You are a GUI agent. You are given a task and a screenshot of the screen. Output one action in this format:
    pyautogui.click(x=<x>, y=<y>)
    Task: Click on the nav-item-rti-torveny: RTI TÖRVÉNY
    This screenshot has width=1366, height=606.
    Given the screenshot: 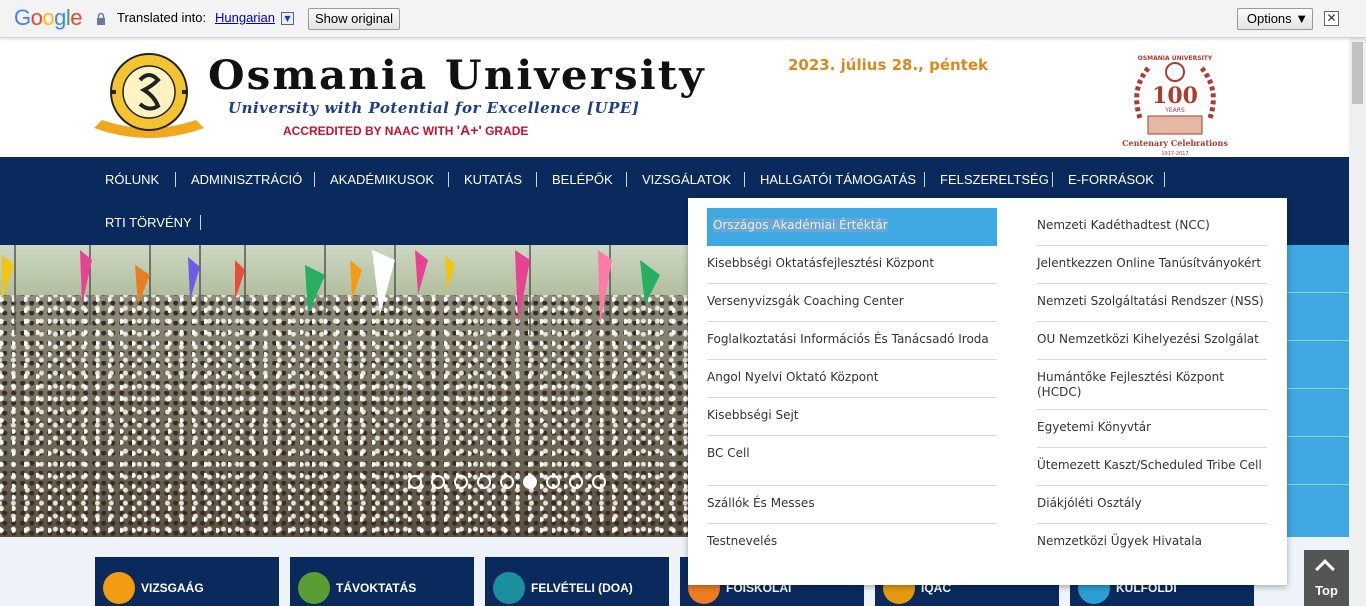 What is the action you would take?
    pyautogui.click(x=148, y=223)
    